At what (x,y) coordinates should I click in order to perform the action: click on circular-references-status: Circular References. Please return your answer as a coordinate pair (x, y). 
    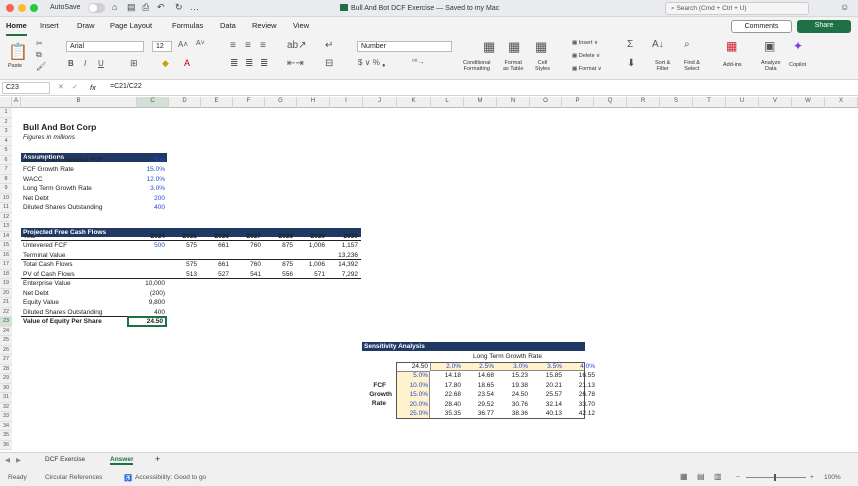
    Looking at the image, I should click on (73, 477).